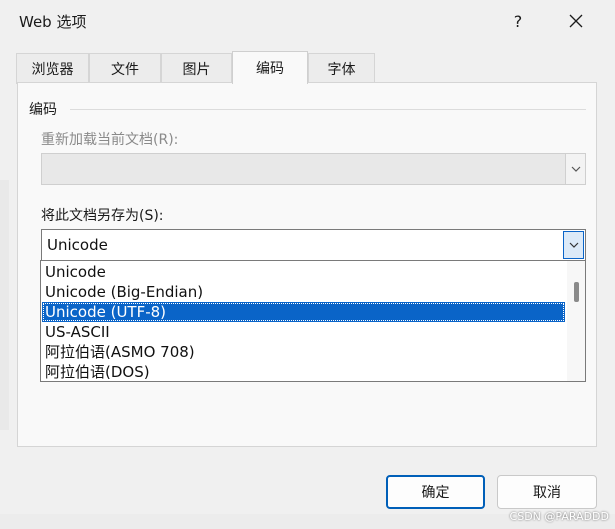 The height and width of the screenshot is (529, 615). What do you see at coordinates (303, 292) in the screenshot?
I see `encoding-option: Unicode (Big-Endian)` at bounding box center [303, 292].